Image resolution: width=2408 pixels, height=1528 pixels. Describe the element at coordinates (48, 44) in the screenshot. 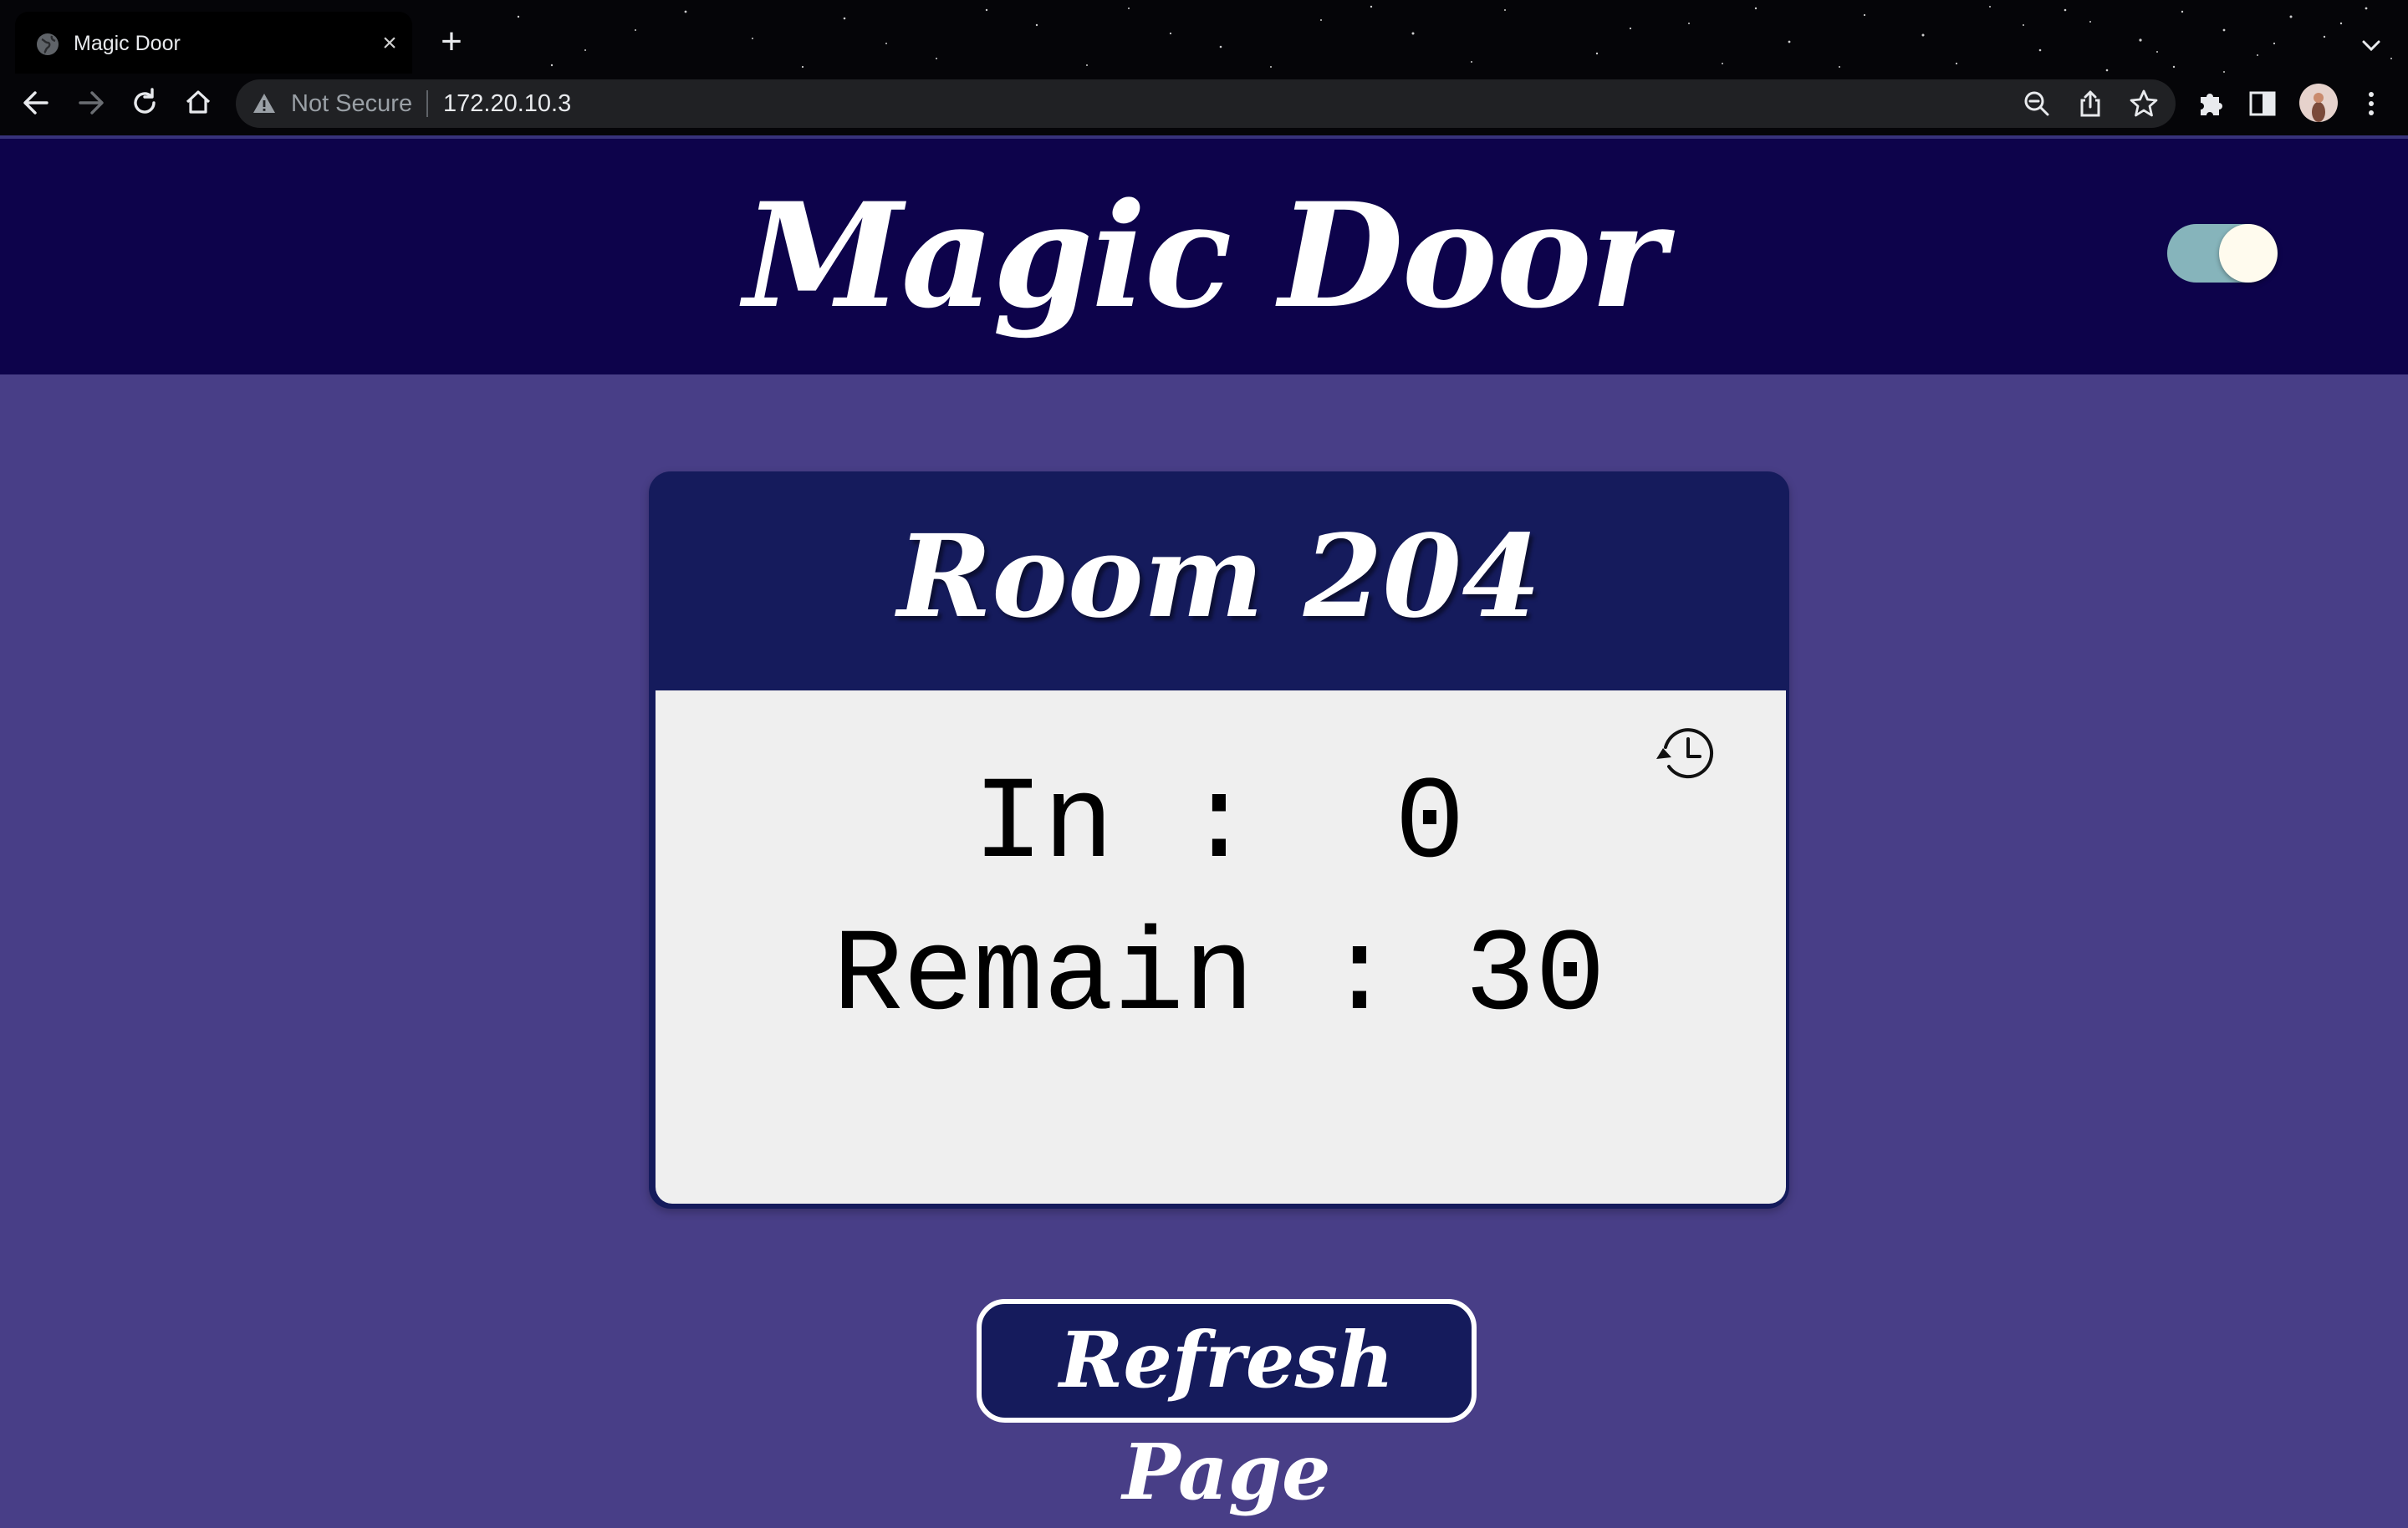

I see `globe-icon` at that location.